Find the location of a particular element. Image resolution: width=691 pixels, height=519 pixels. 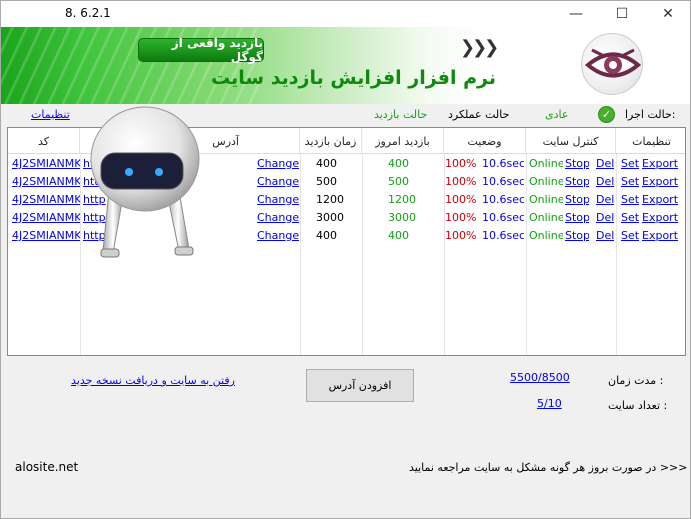

title-bar: 8. 6.2.1 — ☐ ✕ is located at coordinates (345, 14).